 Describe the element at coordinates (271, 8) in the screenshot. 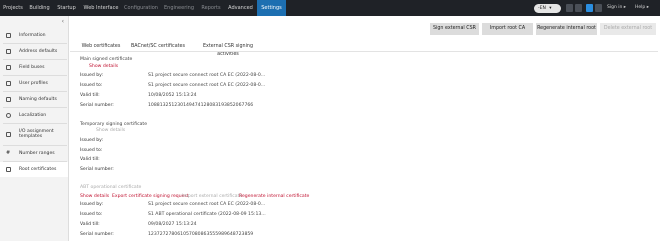

I see `nav-settings: Settings` at that location.